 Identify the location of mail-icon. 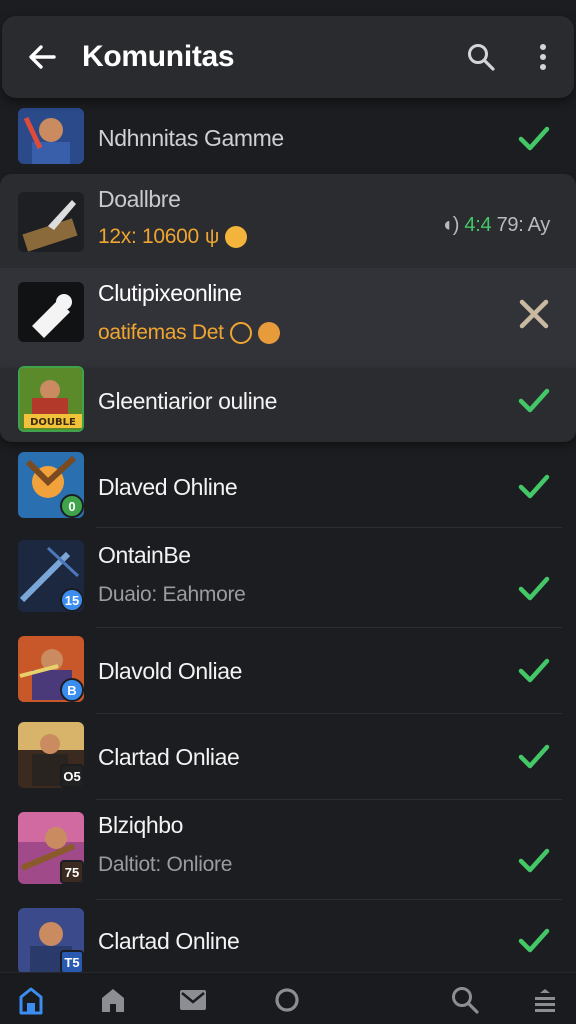
(193, 1000).